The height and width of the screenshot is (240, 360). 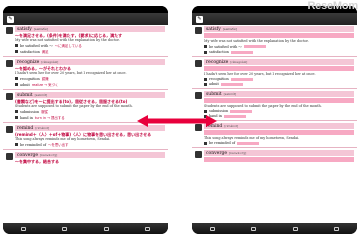 What do you see at coordinates (45, 85) in the screenshot?
I see `phrase-ja: realize → 気づく` at bounding box center [45, 85].